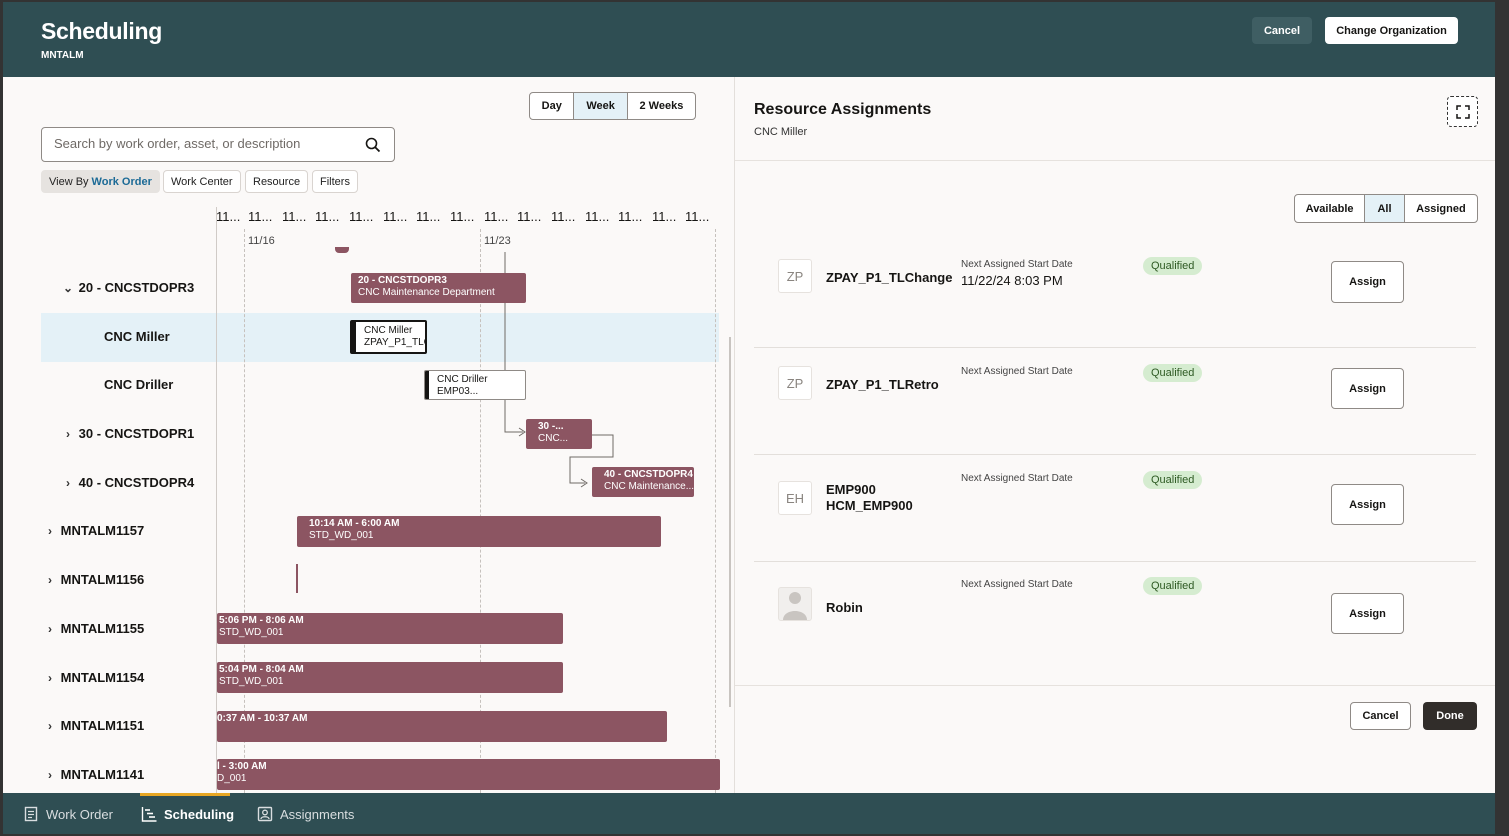  I want to click on fullscreen-button, so click(1462, 111).